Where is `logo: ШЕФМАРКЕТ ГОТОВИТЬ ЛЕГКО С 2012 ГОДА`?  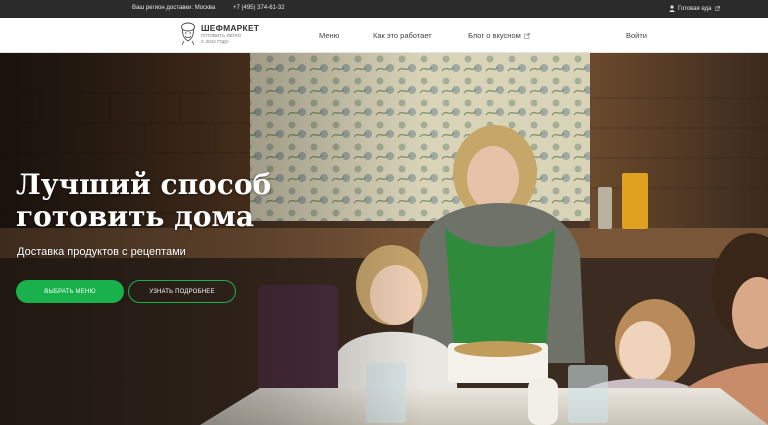
logo: ШЕФМАРКЕТ ГОТОВИТЬ ЛЕГКО С 2012 ГОДА is located at coordinates (219, 34).